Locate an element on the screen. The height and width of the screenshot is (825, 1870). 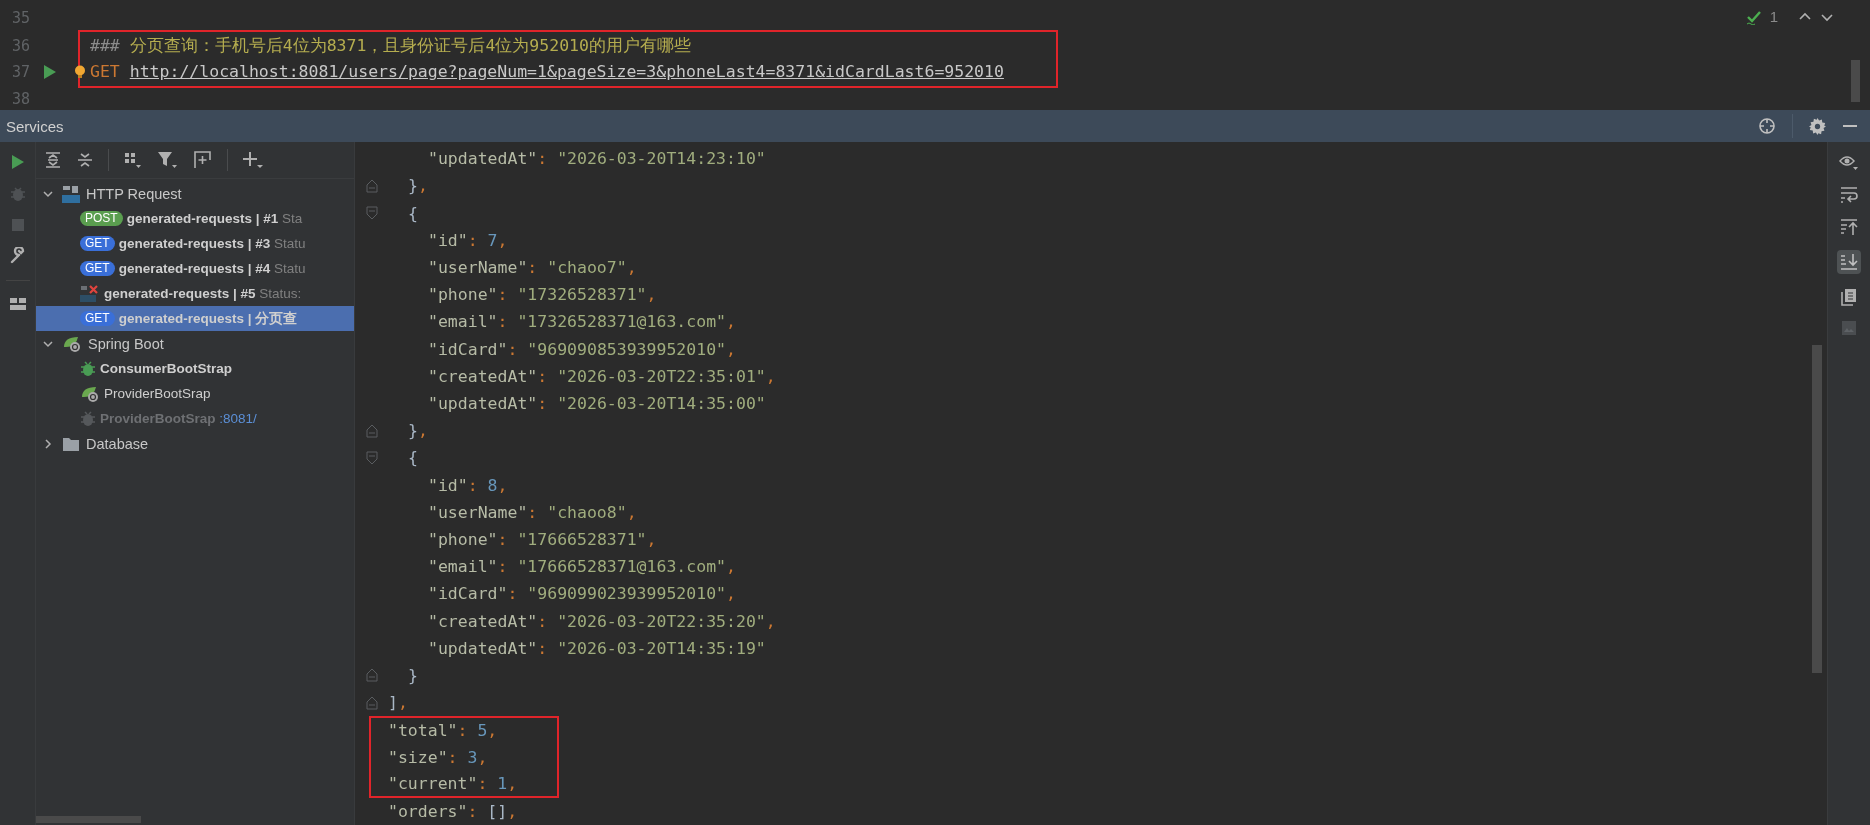
method-badge: POST is located at coordinates (101, 218).